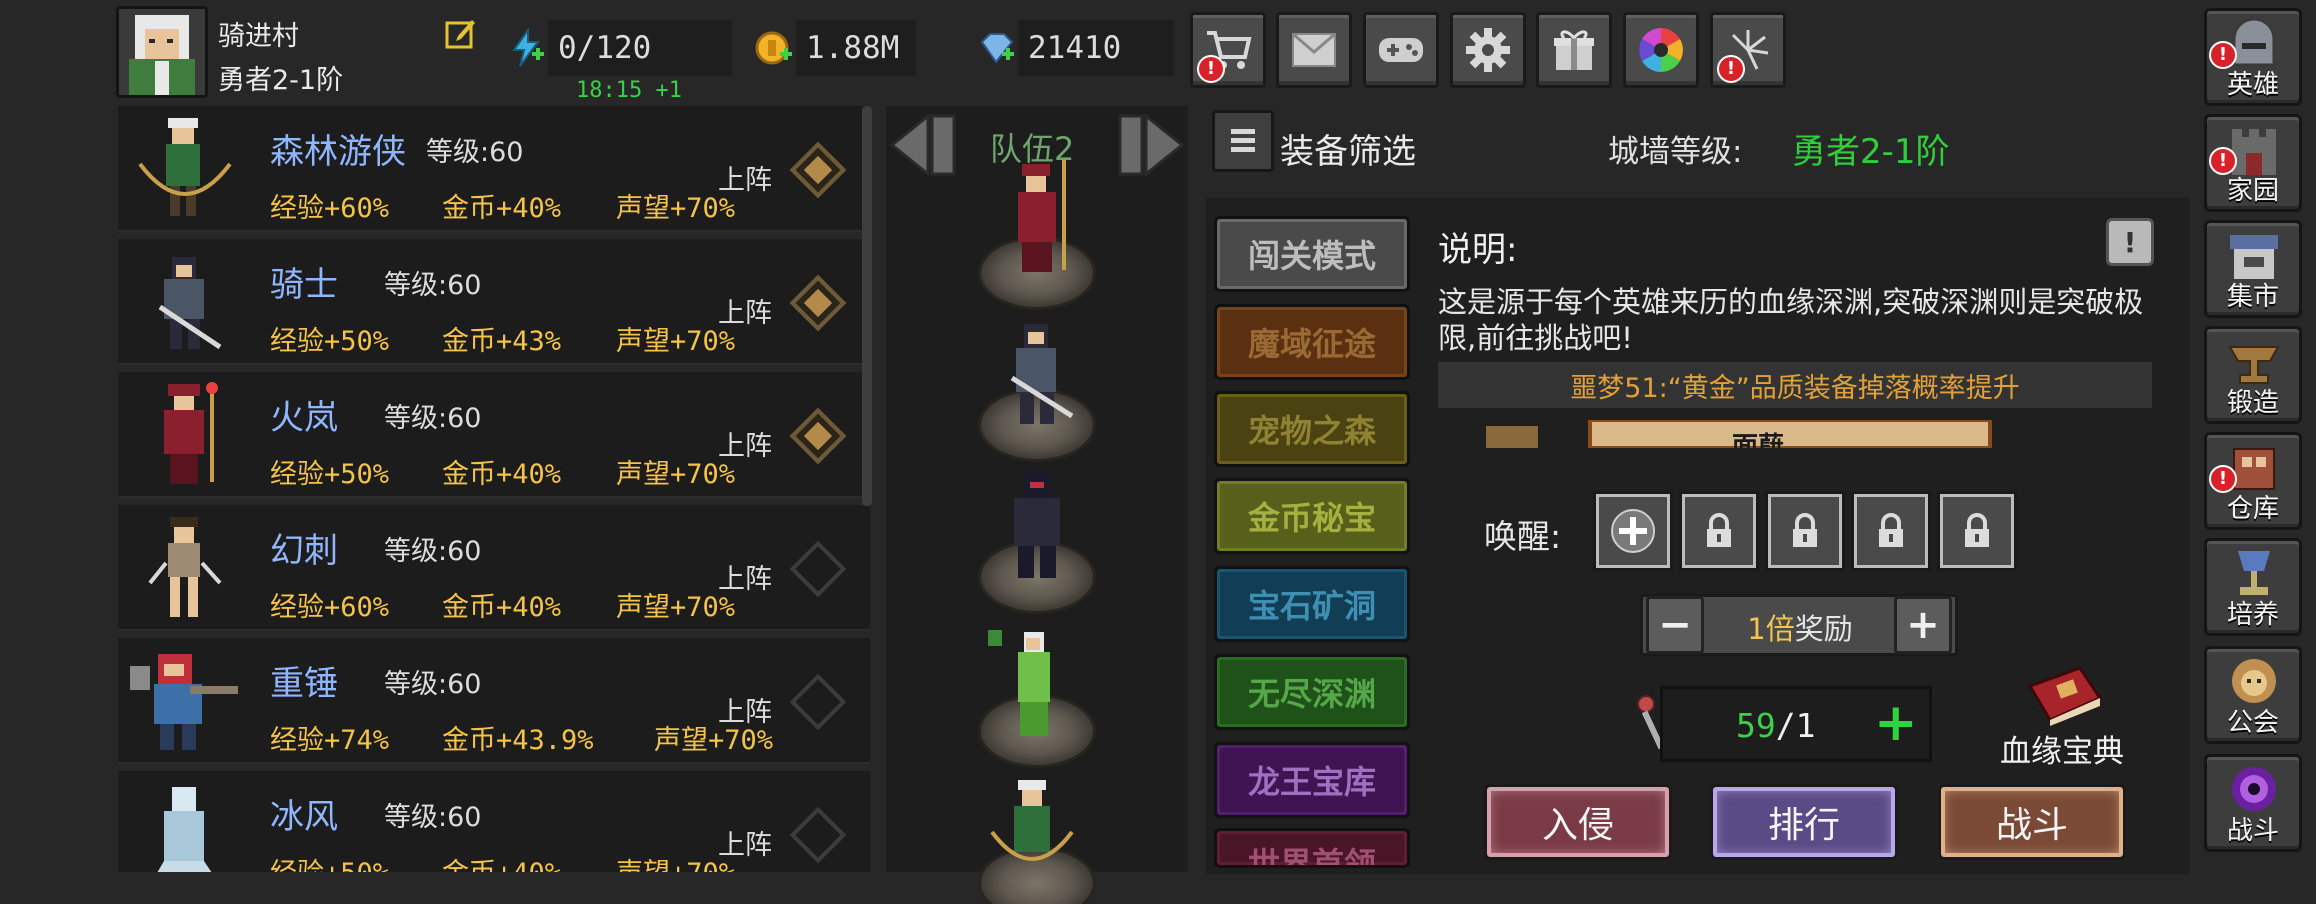 This screenshot has height=904, width=2316. Describe the element at coordinates (1896, 723) in the screenshot. I see `key-add-button: +` at that location.